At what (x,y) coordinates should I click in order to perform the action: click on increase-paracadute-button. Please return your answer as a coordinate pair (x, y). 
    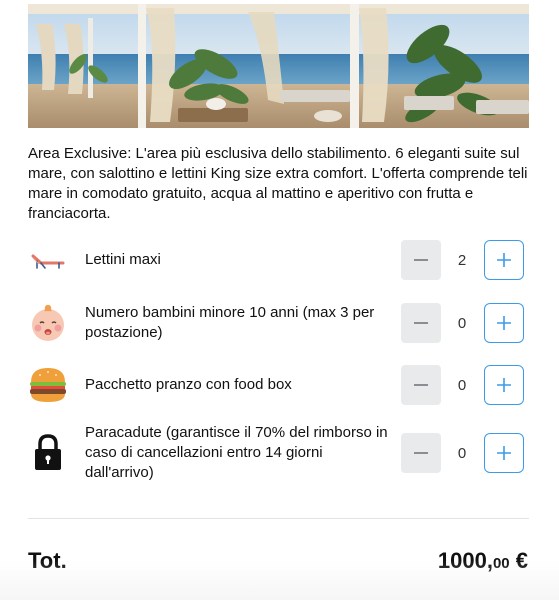
    Looking at the image, I should click on (504, 453).